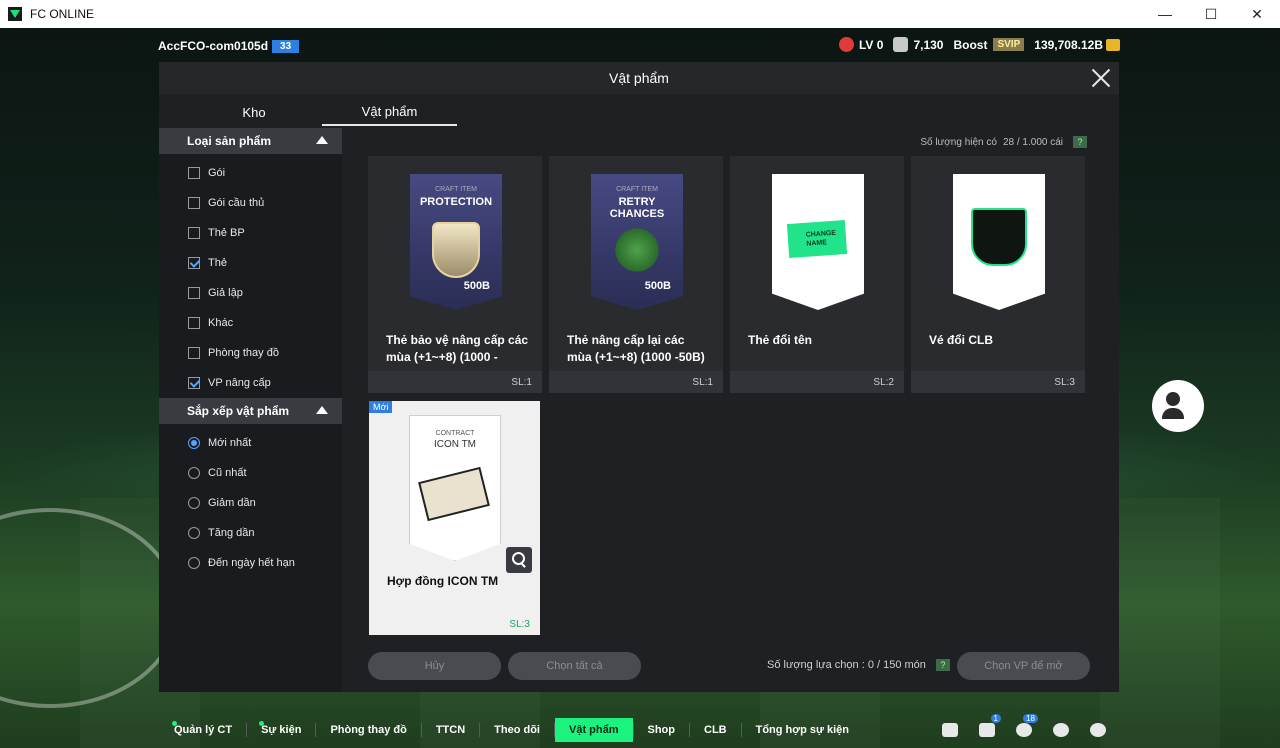 The width and height of the screenshot is (1280, 748). What do you see at coordinates (1068, 44) in the screenshot?
I see `bp-value: 139,708.12B` at bounding box center [1068, 44].